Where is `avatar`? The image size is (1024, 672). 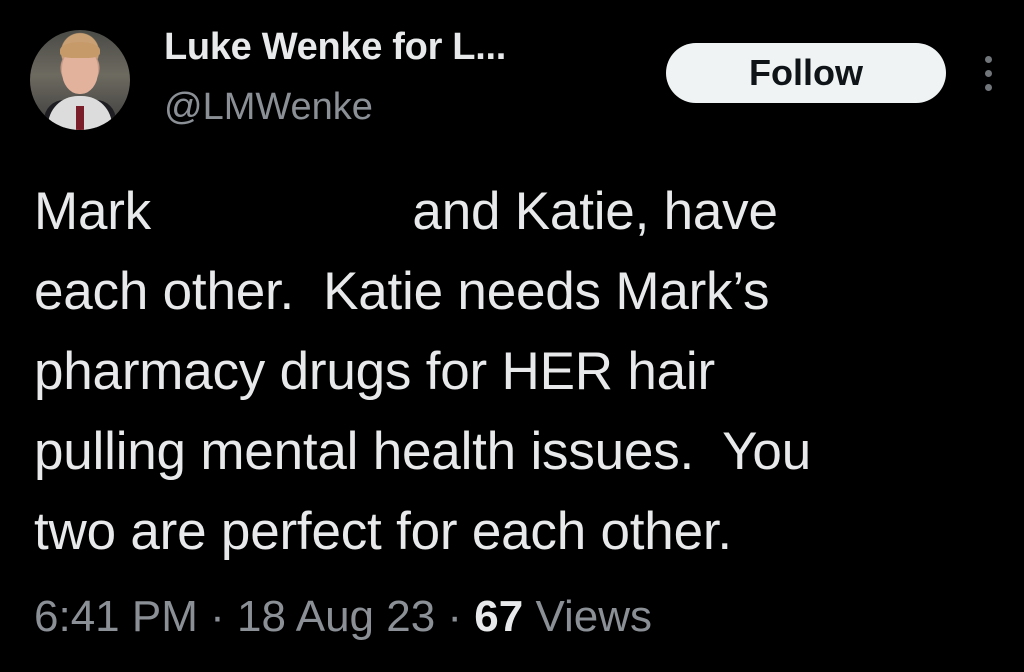 avatar is located at coordinates (80, 80).